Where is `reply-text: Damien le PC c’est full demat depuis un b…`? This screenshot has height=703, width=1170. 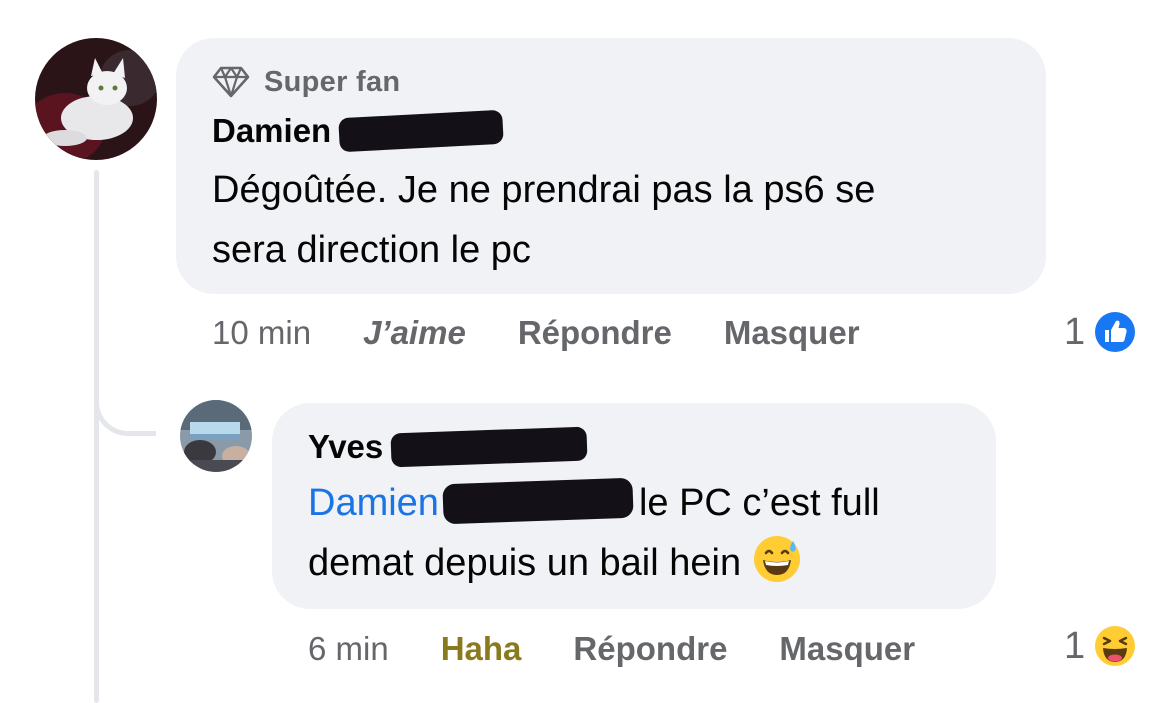
reply-text: Damien le PC c’est full demat depuis un b… is located at coordinates (594, 533).